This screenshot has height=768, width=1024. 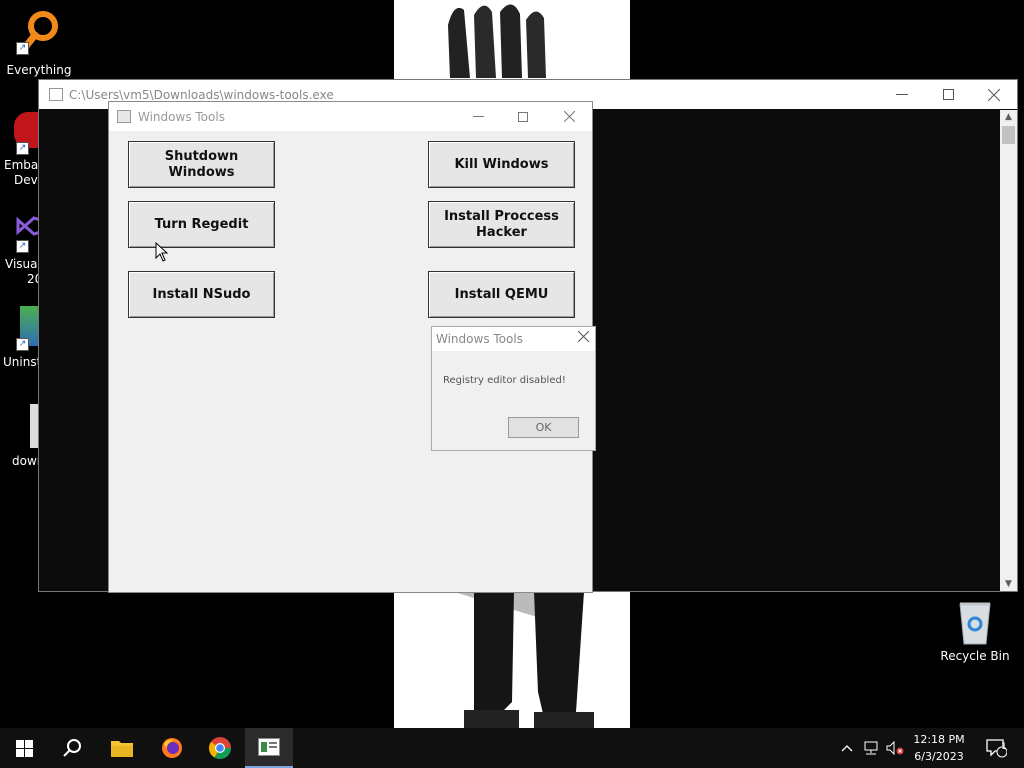 I want to click on taskbar-file-explorer, so click(x=122, y=748).